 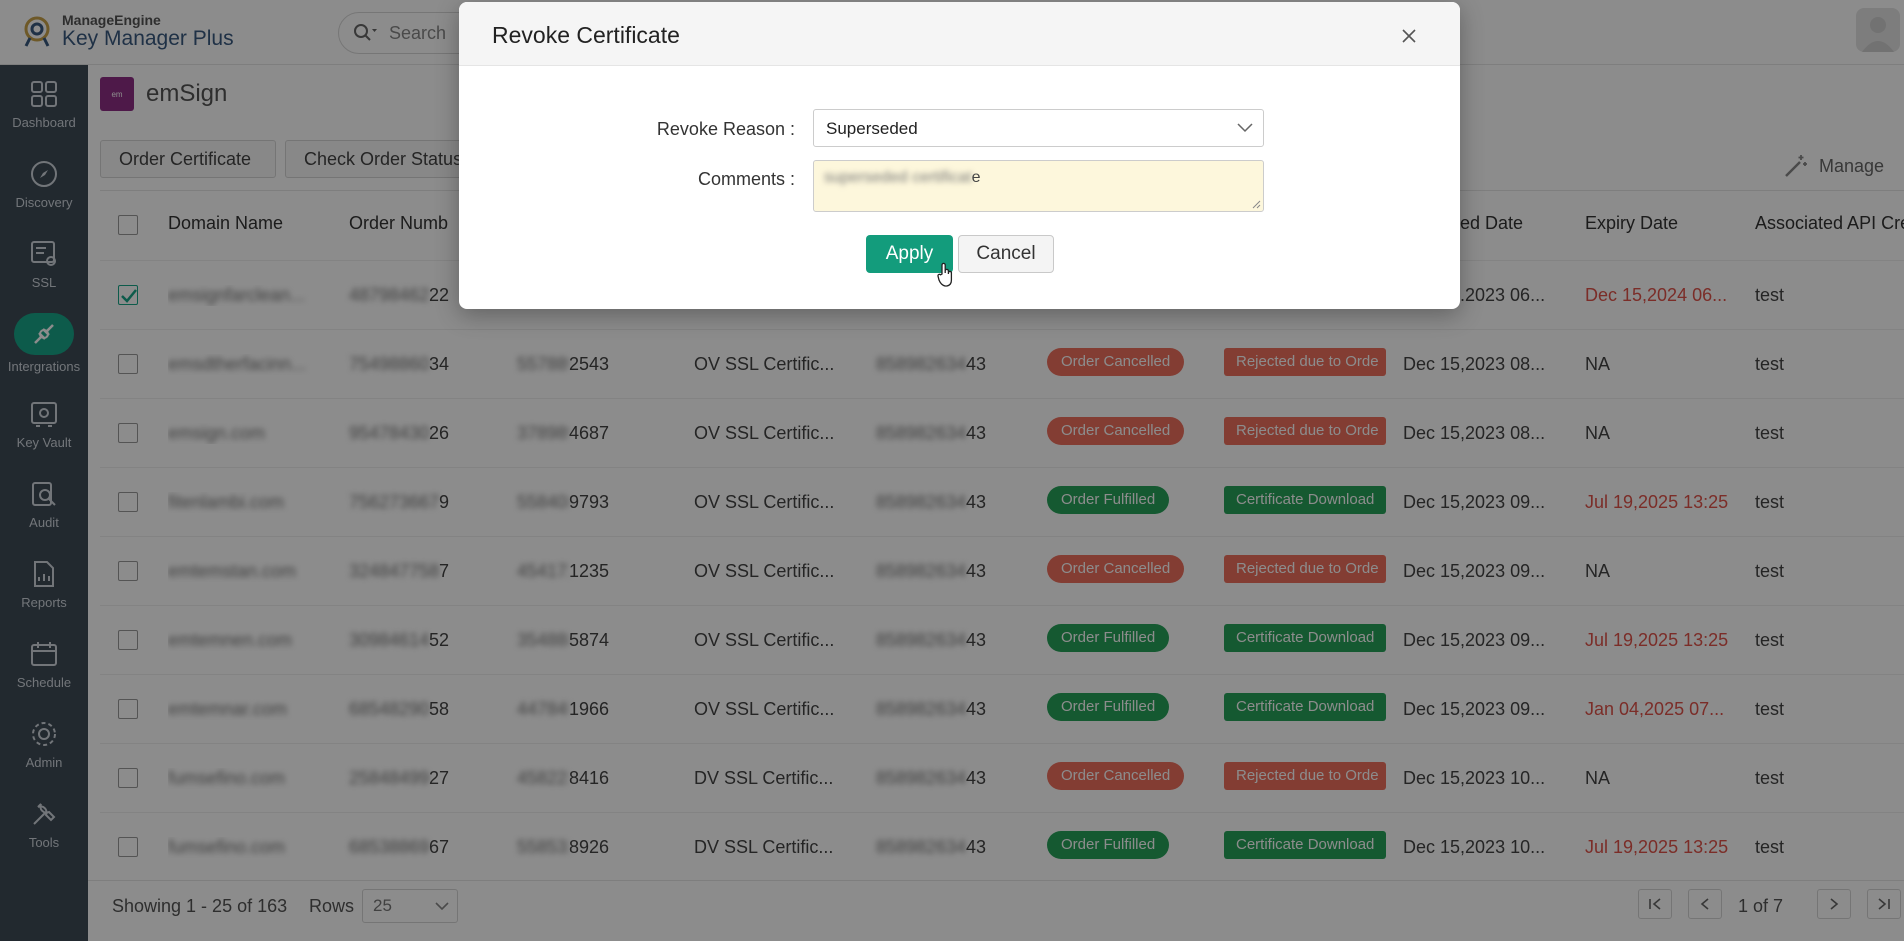 What do you see at coordinates (898, 177) in the screenshot?
I see `comments-text-blurred: superseded certificat` at bounding box center [898, 177].